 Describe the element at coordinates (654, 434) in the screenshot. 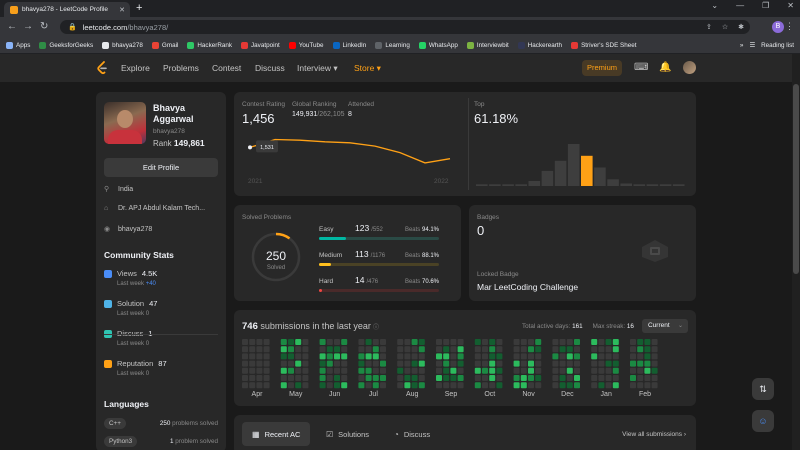

I see `view-all-submissions-link: View all submissions ›` at that location.